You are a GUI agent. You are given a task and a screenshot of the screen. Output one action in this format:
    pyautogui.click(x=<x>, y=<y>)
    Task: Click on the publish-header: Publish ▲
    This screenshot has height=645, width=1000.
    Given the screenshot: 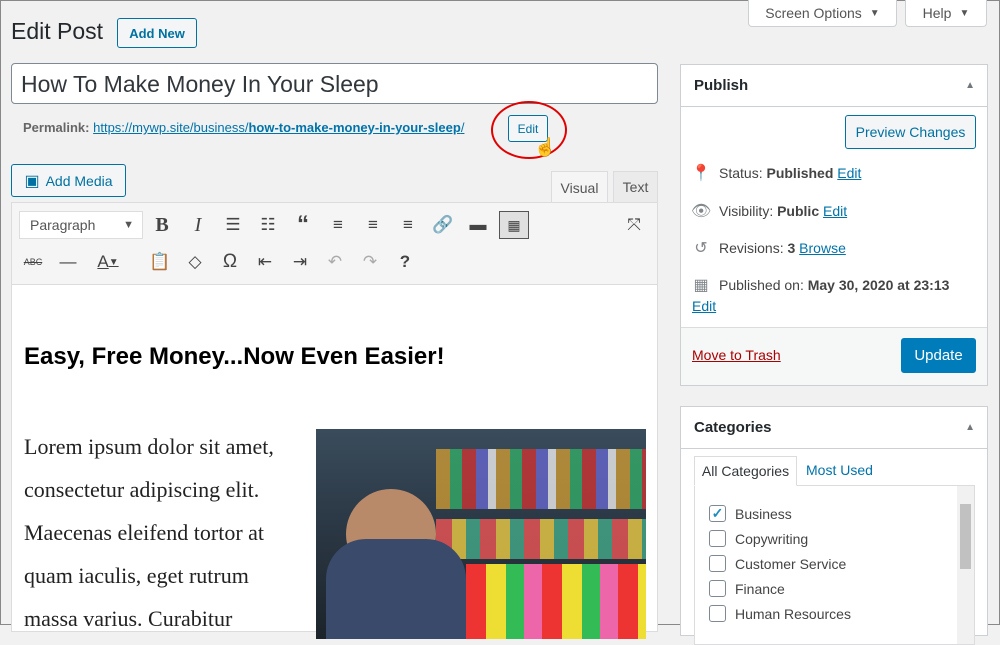 What is the action you would take?
    pyautogui.click(x=834, y=86)
    